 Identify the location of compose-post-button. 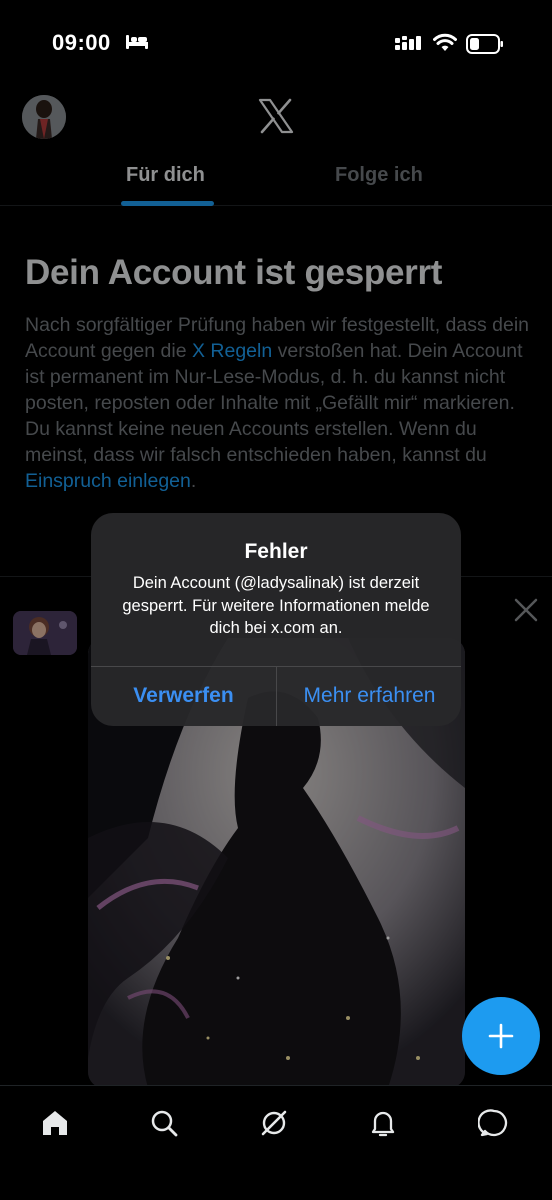
(501, 1036).